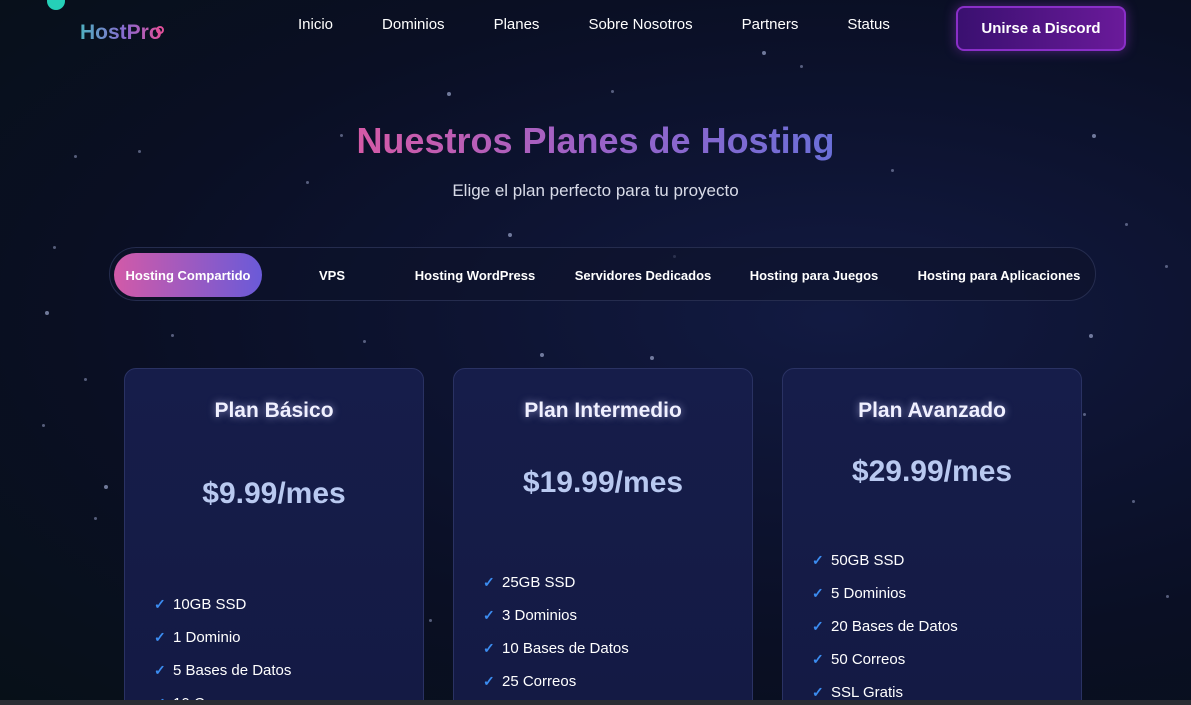 The height and width of the screenshot is (705, 1191). Describe the element at coordinates (210, 604) in the screenshot. I see `feature-label: 10GB SSD` at that location.